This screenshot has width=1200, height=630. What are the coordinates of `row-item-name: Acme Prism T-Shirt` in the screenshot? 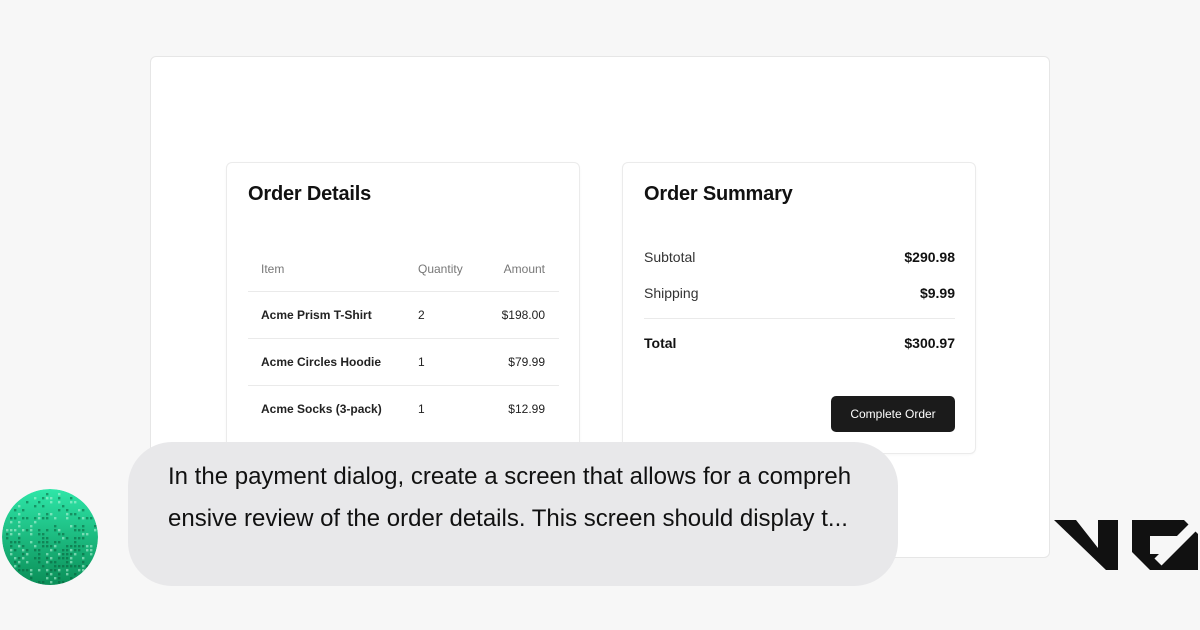 It's located at (316, 315).